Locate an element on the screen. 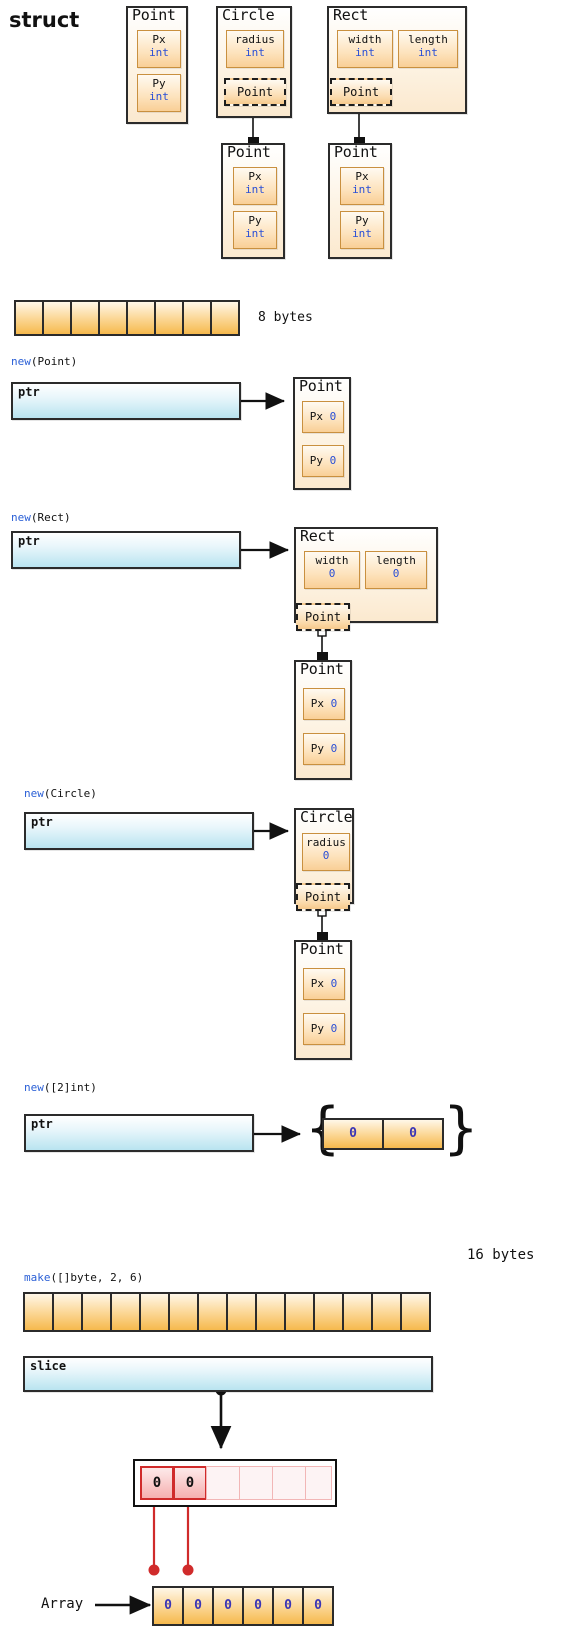  code-make-slice: make([]byte, 2, 6) is located at coordinates (84, 1277).